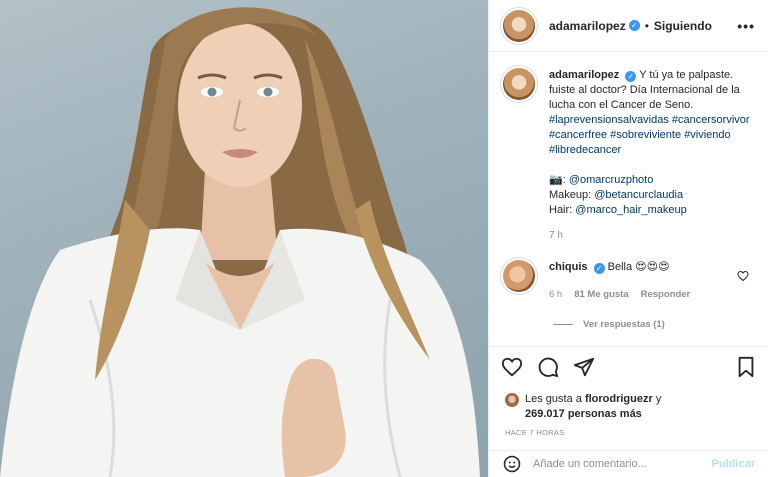 This screenshot has height=477, width=768. I want to click on publish-button: Publicar, so click(733, 464).